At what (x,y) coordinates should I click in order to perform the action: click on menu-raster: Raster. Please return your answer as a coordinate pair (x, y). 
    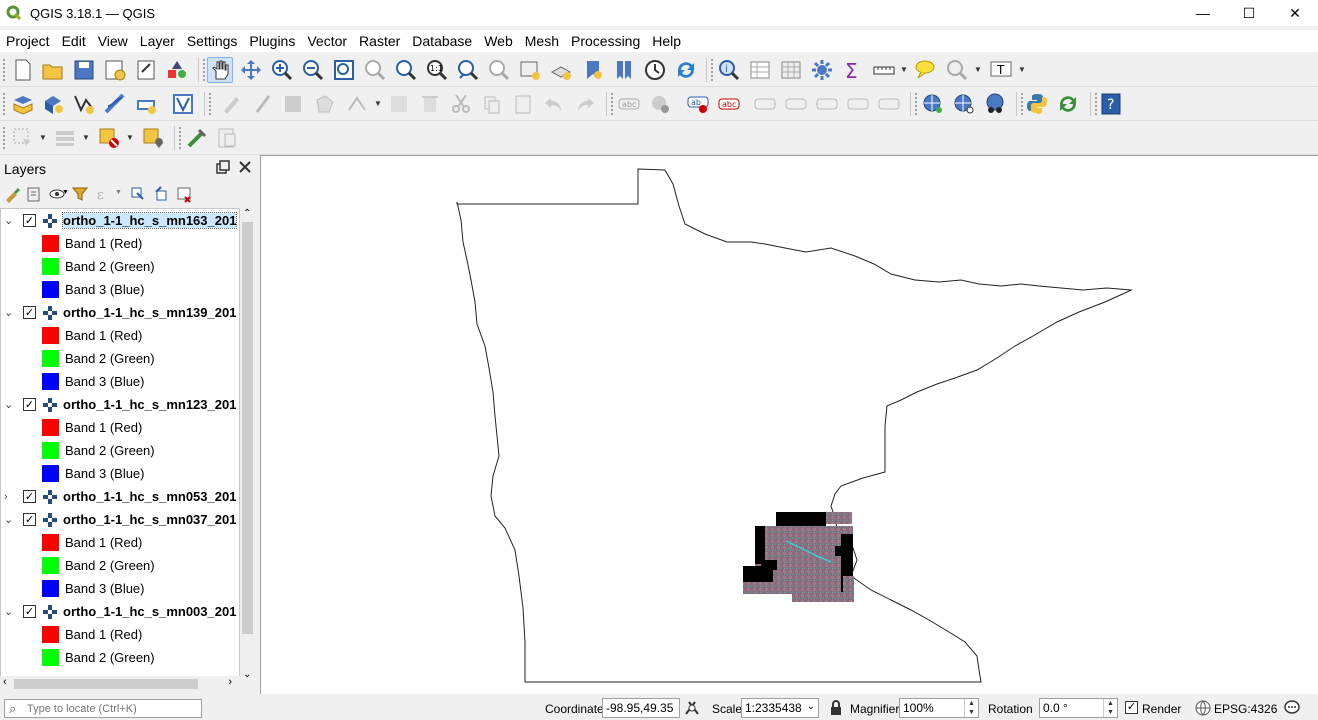
    Looking at the image, I should click on (379, 41).